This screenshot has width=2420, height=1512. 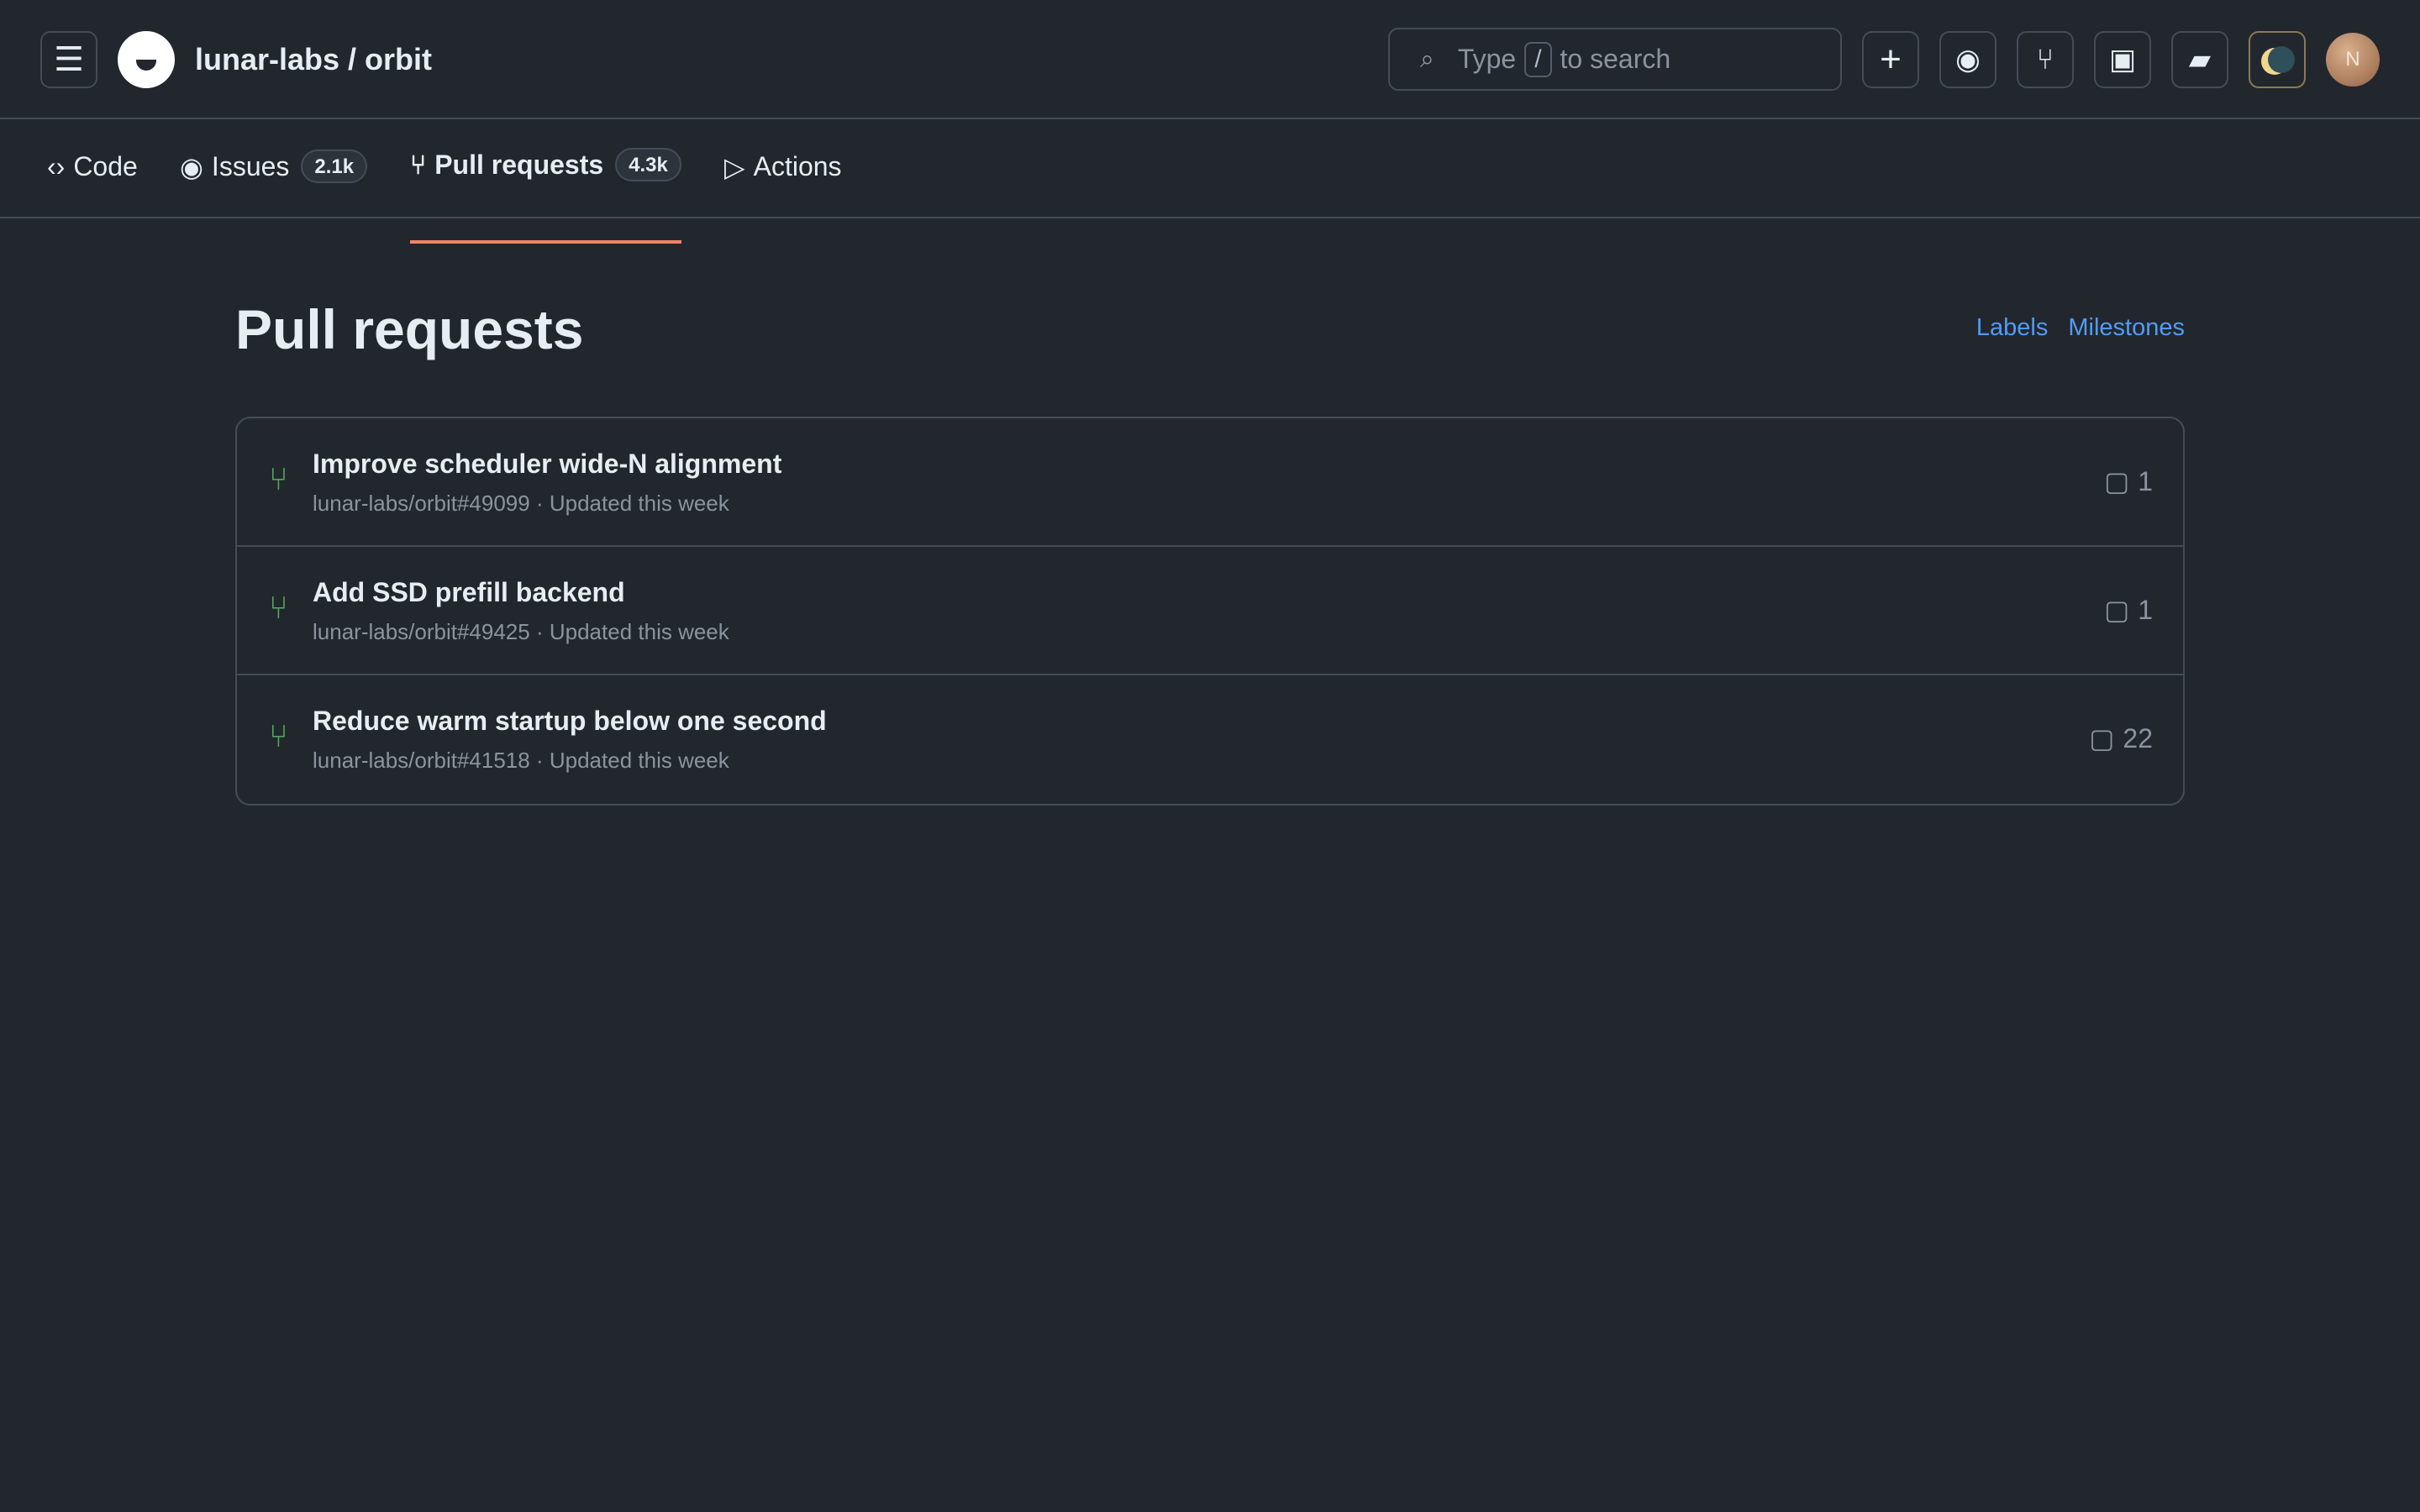 I want to click on menu-button: ☰, so click(x=68, y=59).